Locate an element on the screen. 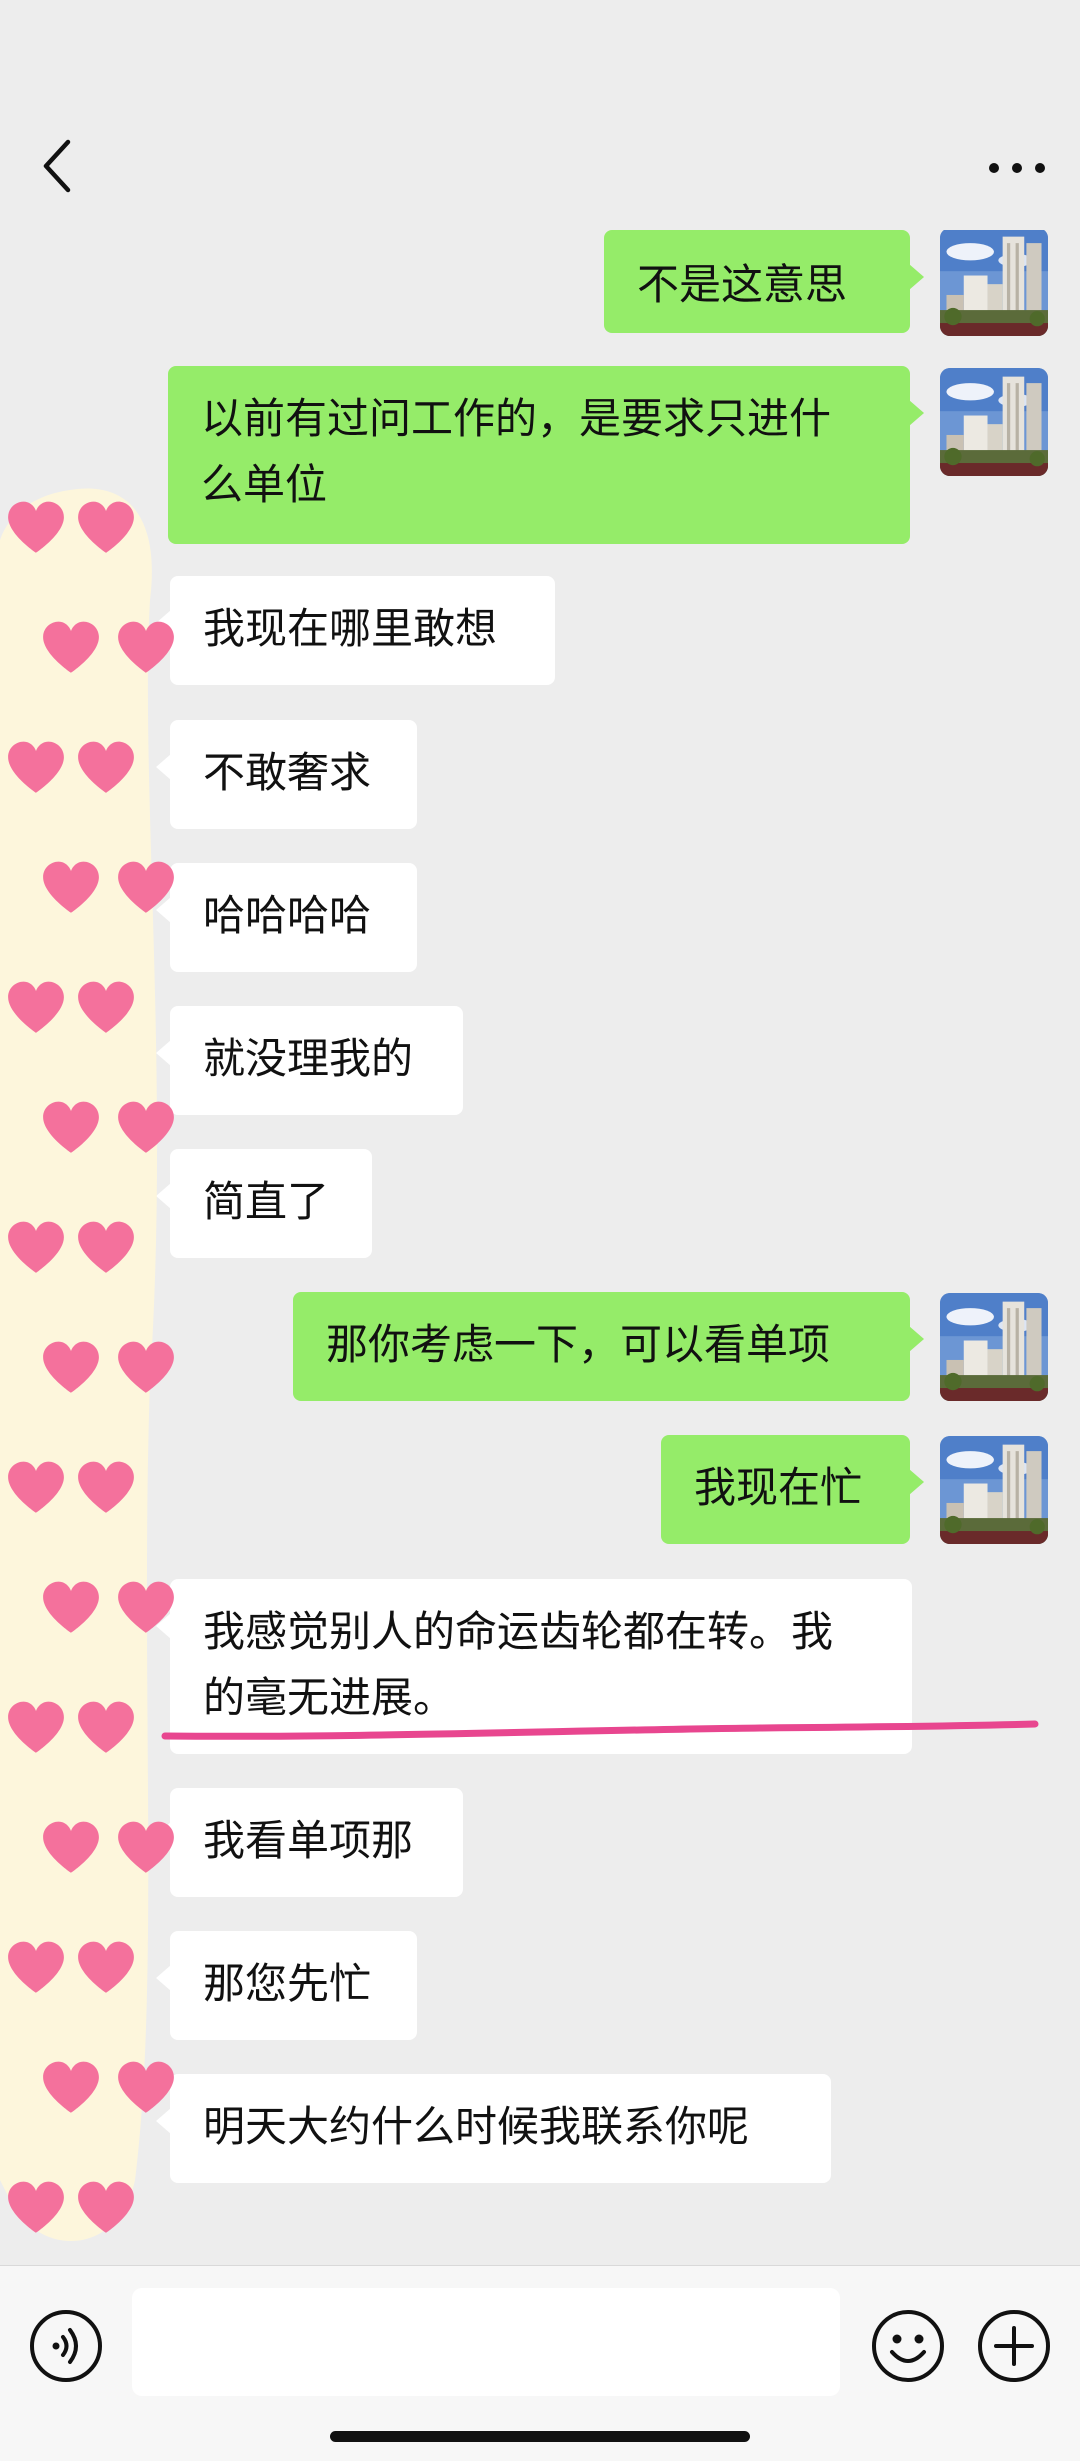  message-text: 我看单项那 is located at coordinates (308, 1840).